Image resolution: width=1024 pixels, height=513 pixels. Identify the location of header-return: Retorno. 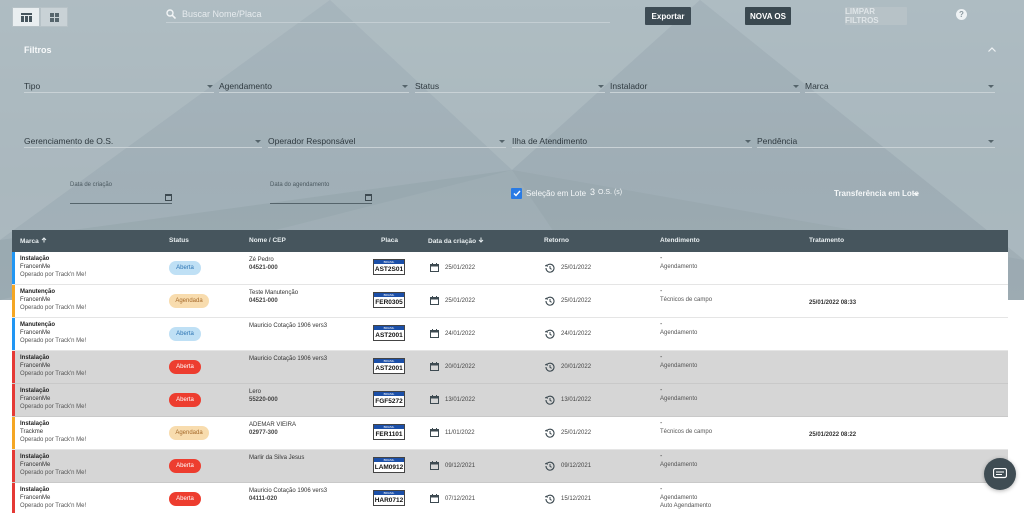
(556, 240).